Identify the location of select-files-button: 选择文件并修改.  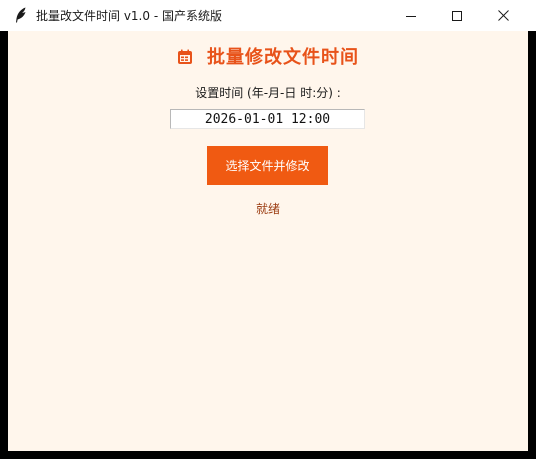
(267, 165).